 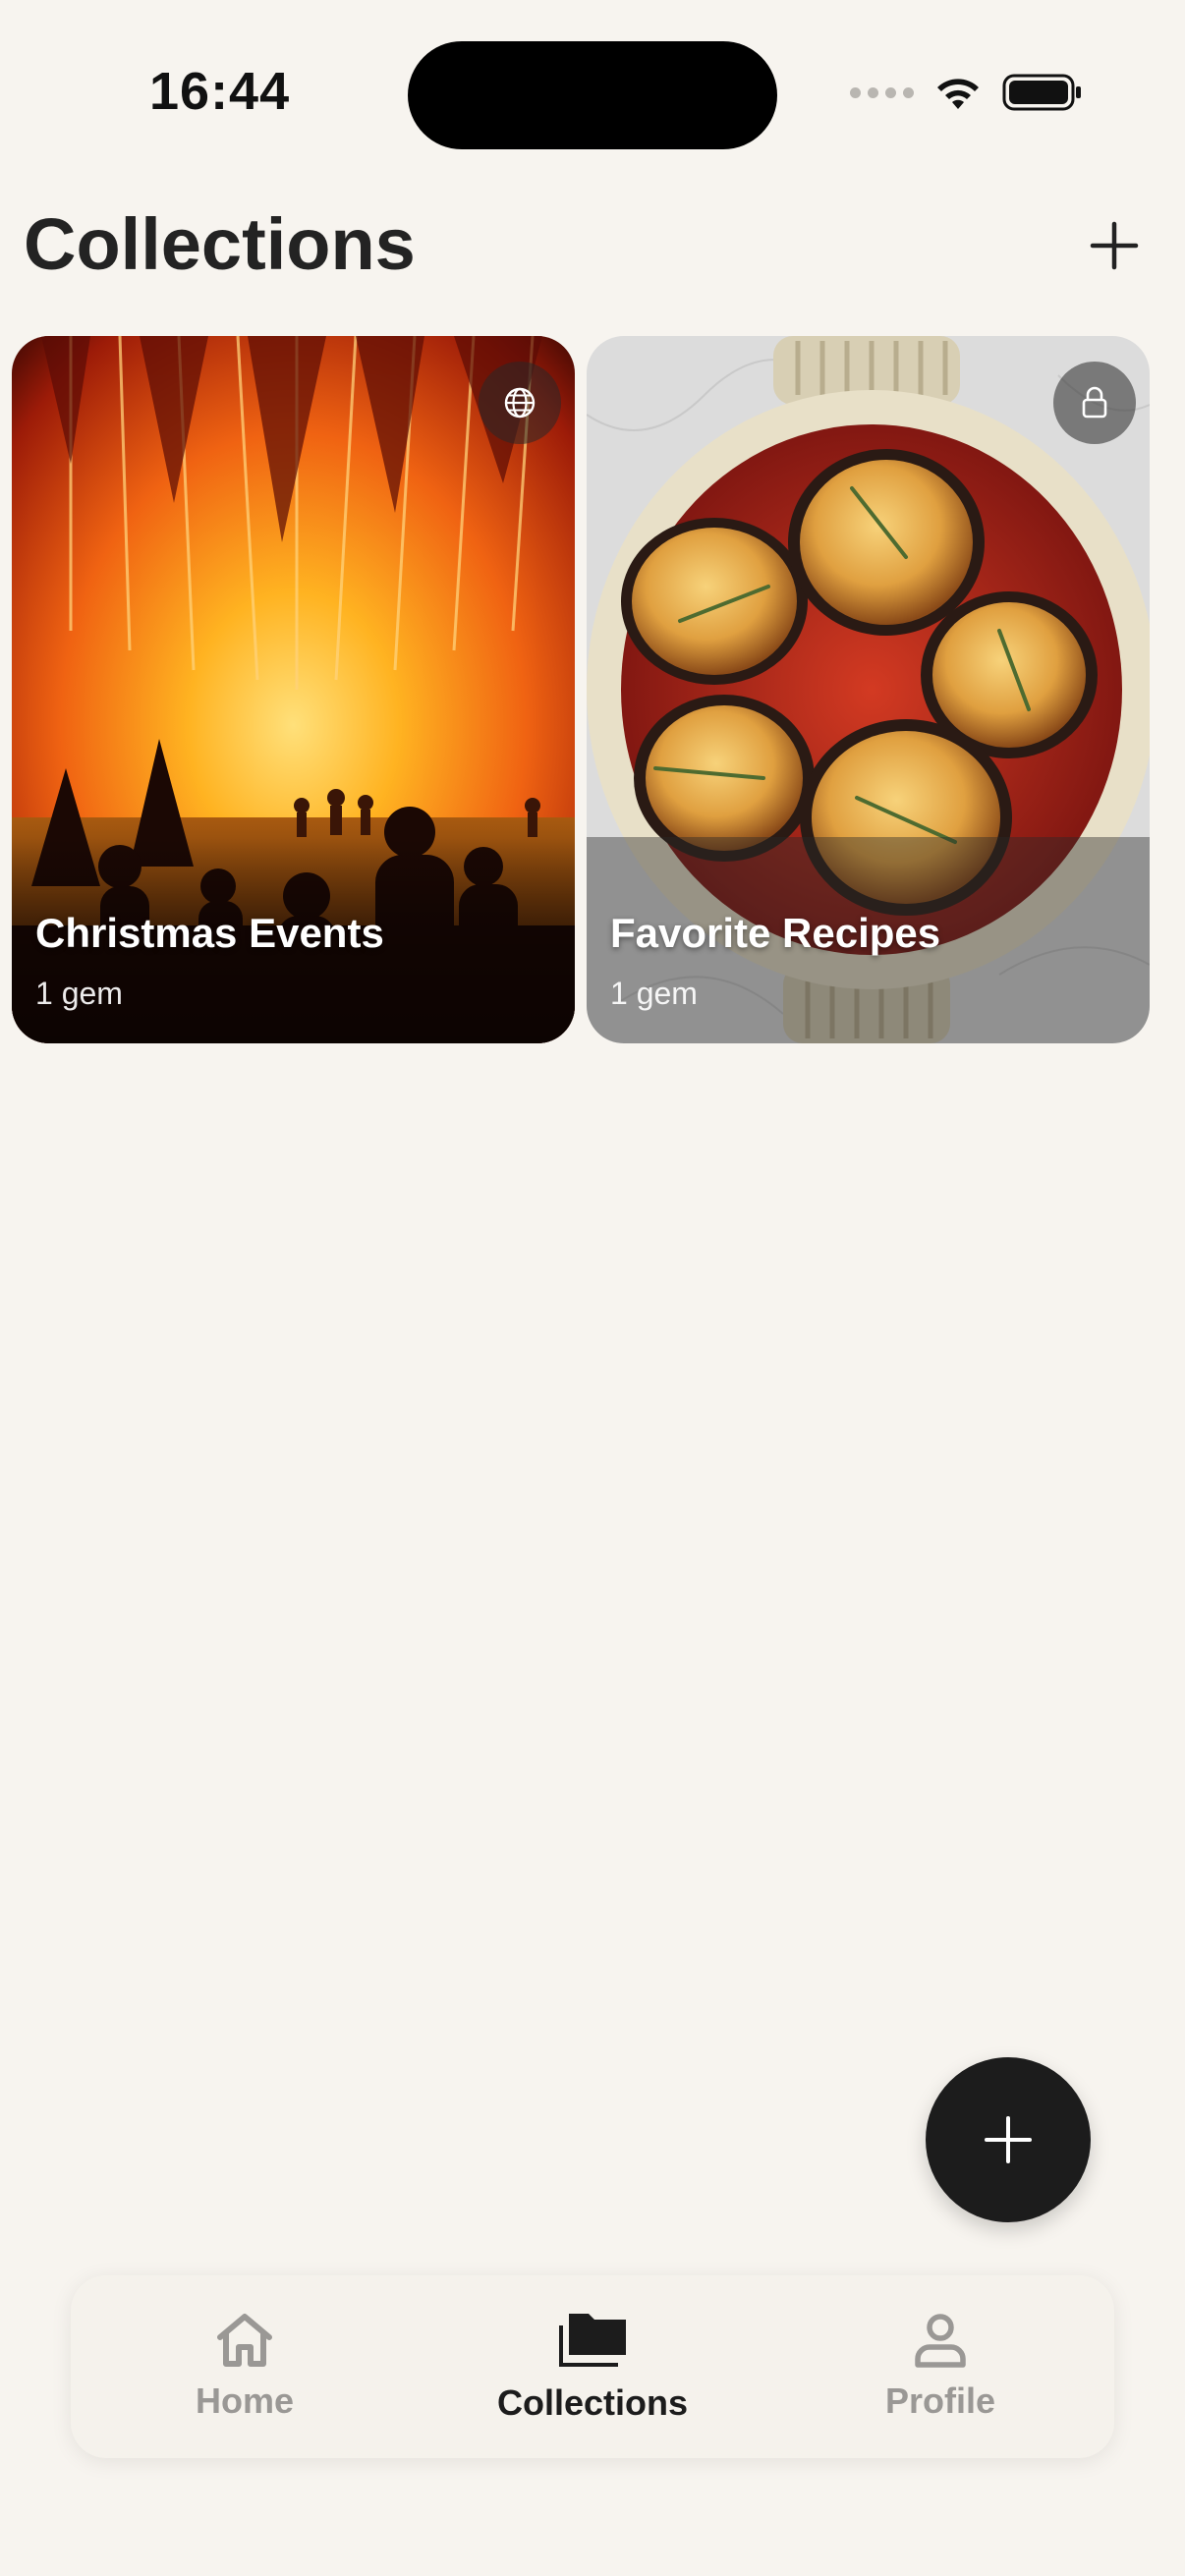 What do you see at coordinates (869, 689) in the screenshot?
I see `collection-card-favorite-recipes: Favorite Recipes 1 gem` at bounding box center [869, 689].